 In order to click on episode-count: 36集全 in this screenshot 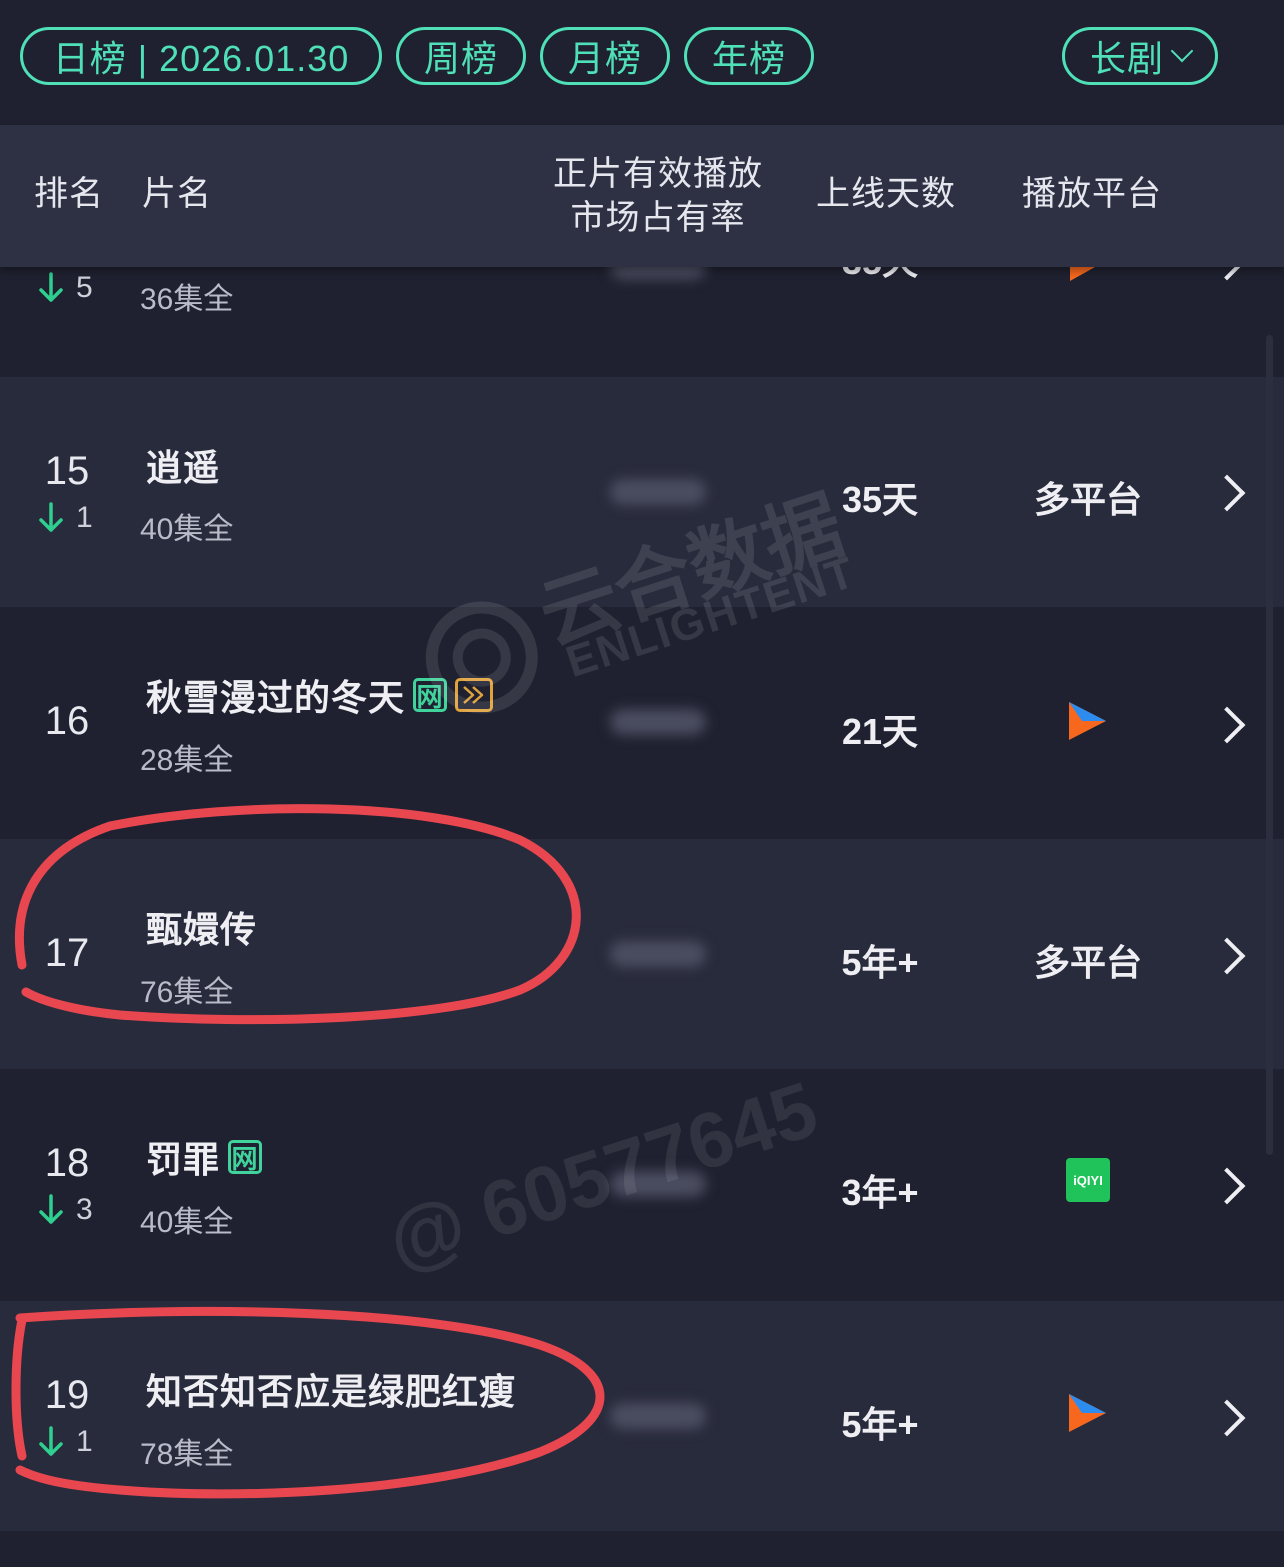, I will do `click(187, 299)`.